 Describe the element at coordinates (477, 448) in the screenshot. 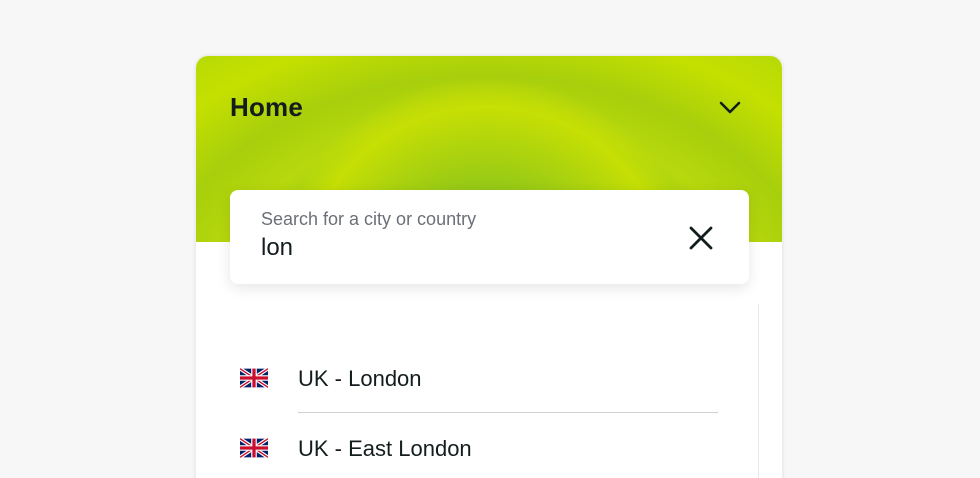

I see `list-item: UK - East London` at that location.